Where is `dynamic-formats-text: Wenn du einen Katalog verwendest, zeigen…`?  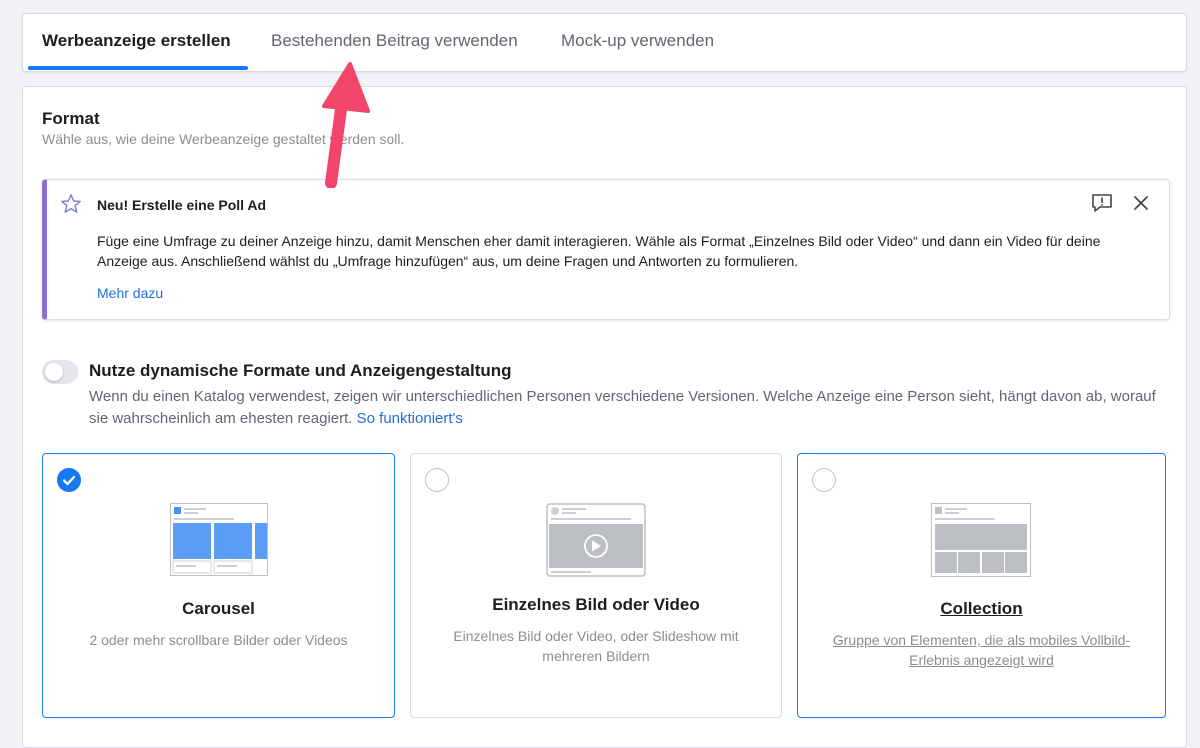 dynamic-formats-text: Wenn du einen Katalog verwendest, zeigen… is located at coordinates (622, 407).